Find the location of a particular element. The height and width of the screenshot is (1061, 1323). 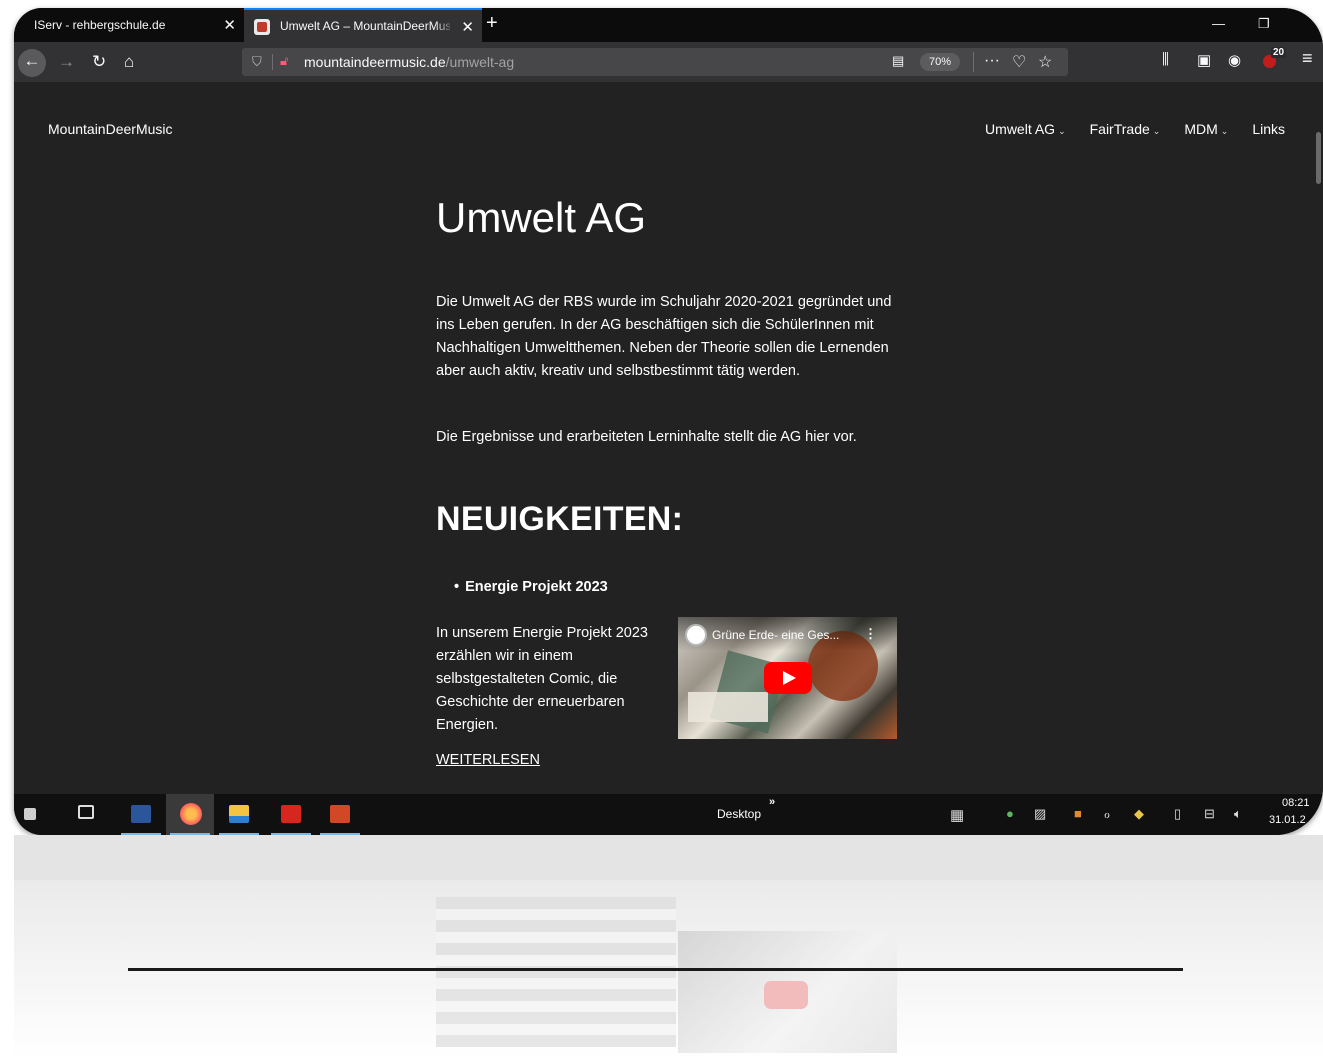

more-options-icon: ⋮ is located at coordinates (870, 634).